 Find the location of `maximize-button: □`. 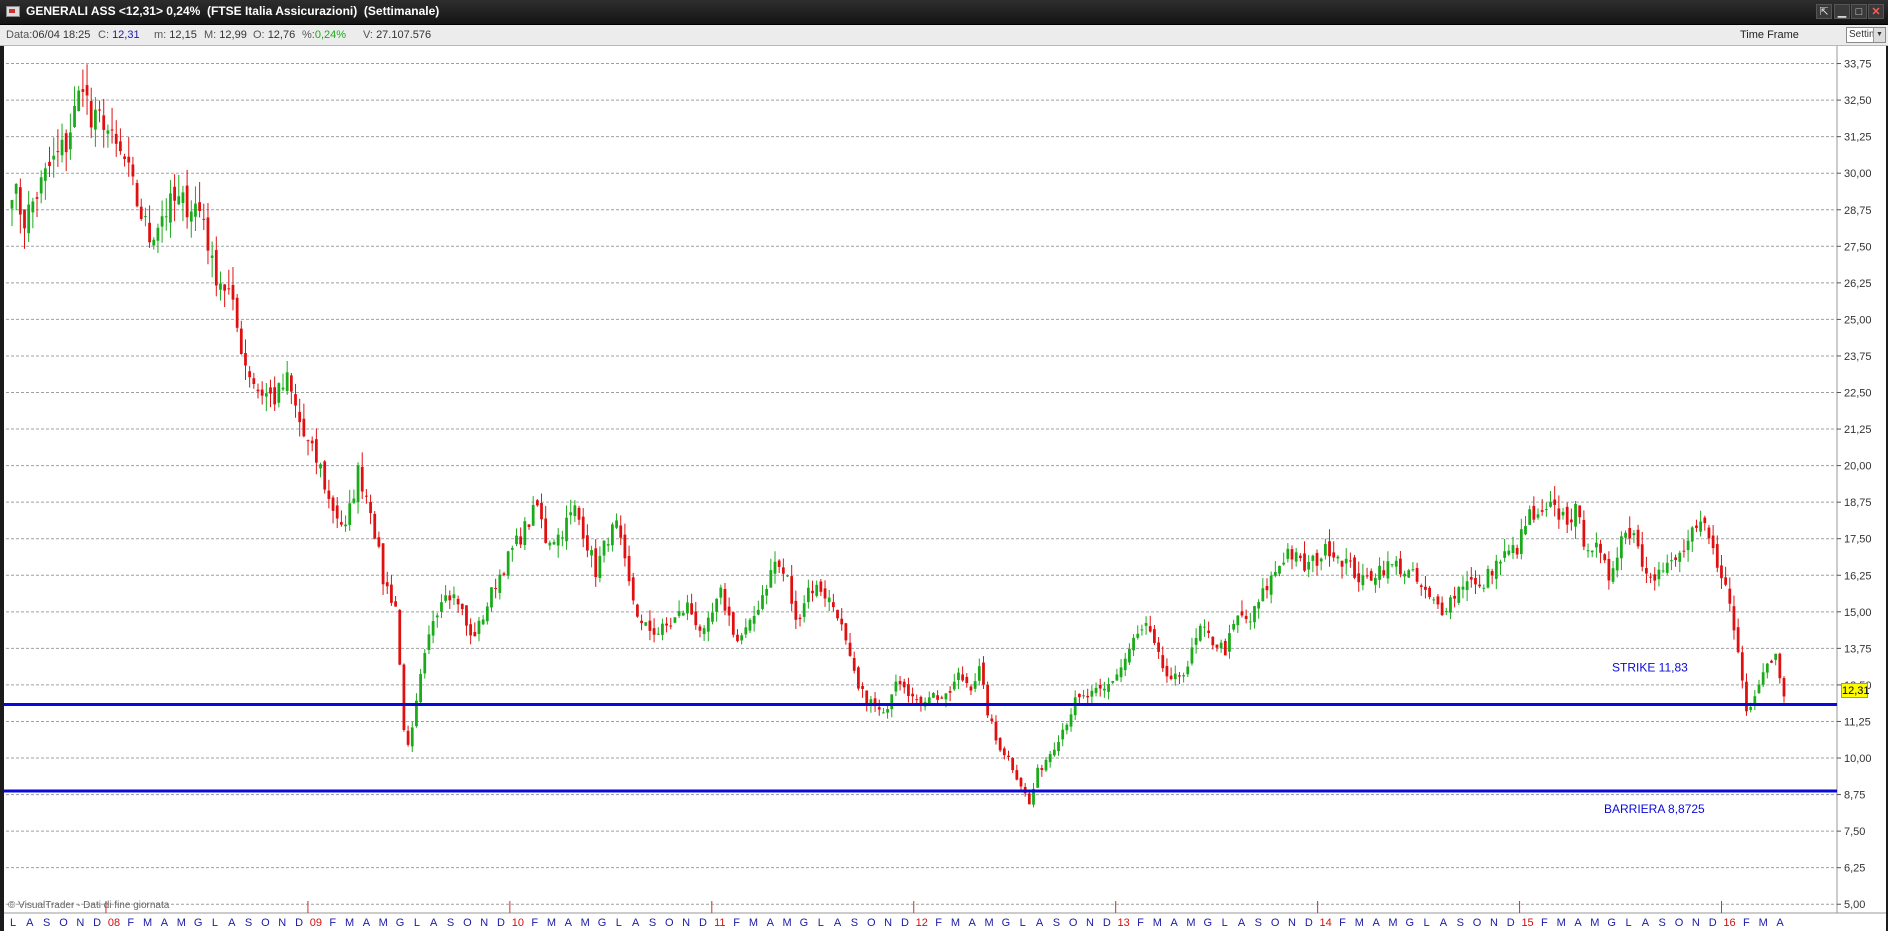

maximize-button: □ is located at coordinates (1859, 11).